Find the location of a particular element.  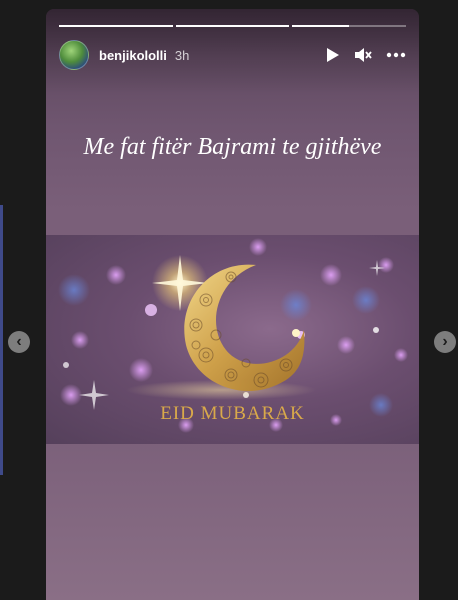

side-panel-edge is located at coordinates (1, 340).